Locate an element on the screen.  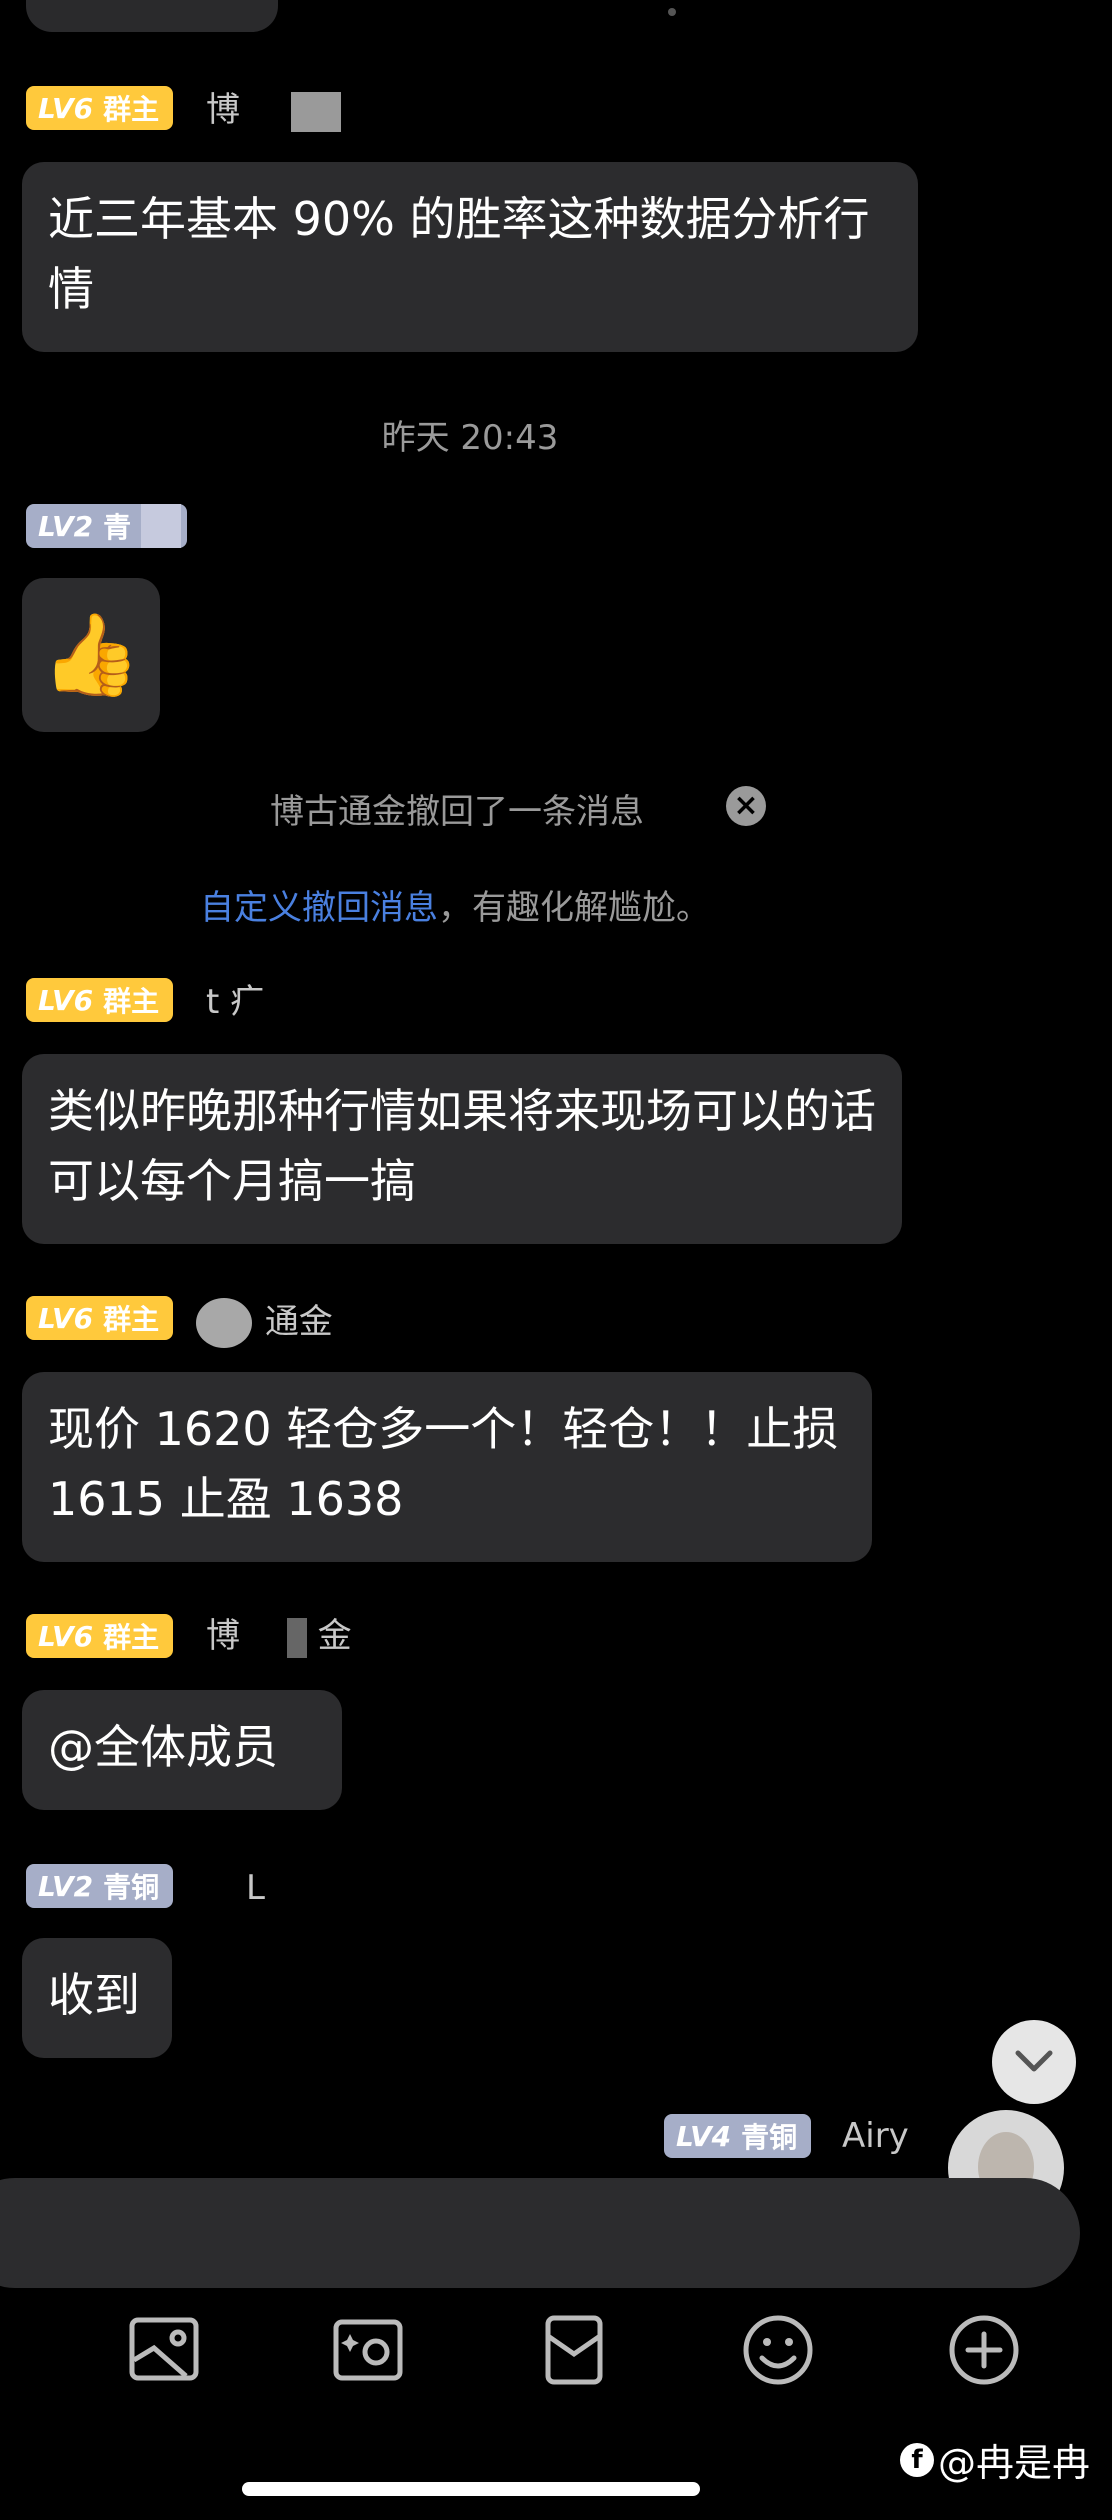
emoji-icon is located at coordinates (778, 2350).